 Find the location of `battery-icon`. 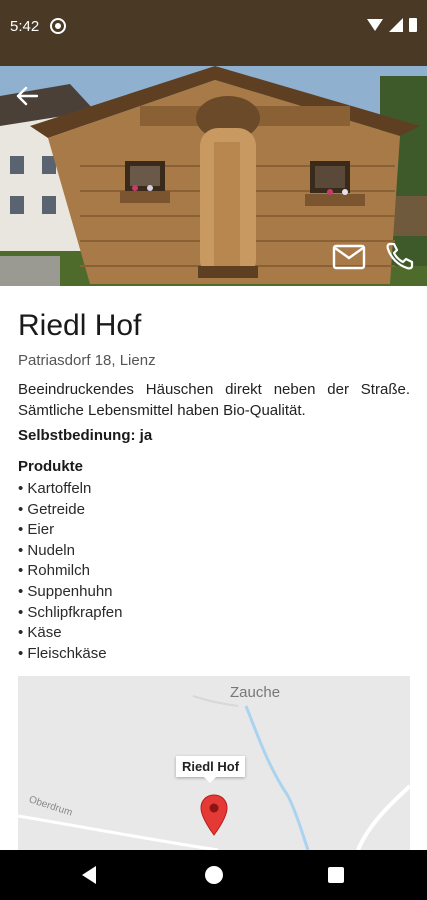

battery-icon is located at coordinates (413, 25).